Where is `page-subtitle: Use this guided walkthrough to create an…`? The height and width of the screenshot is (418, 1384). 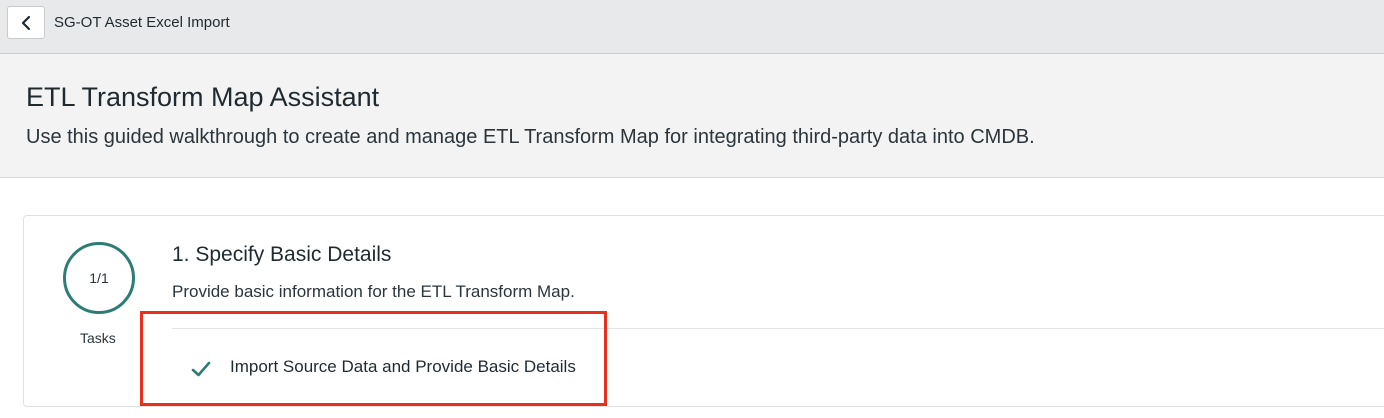
page-subtitle: Use this guided walkthrough to create an… is located at coordinates (530, 137).